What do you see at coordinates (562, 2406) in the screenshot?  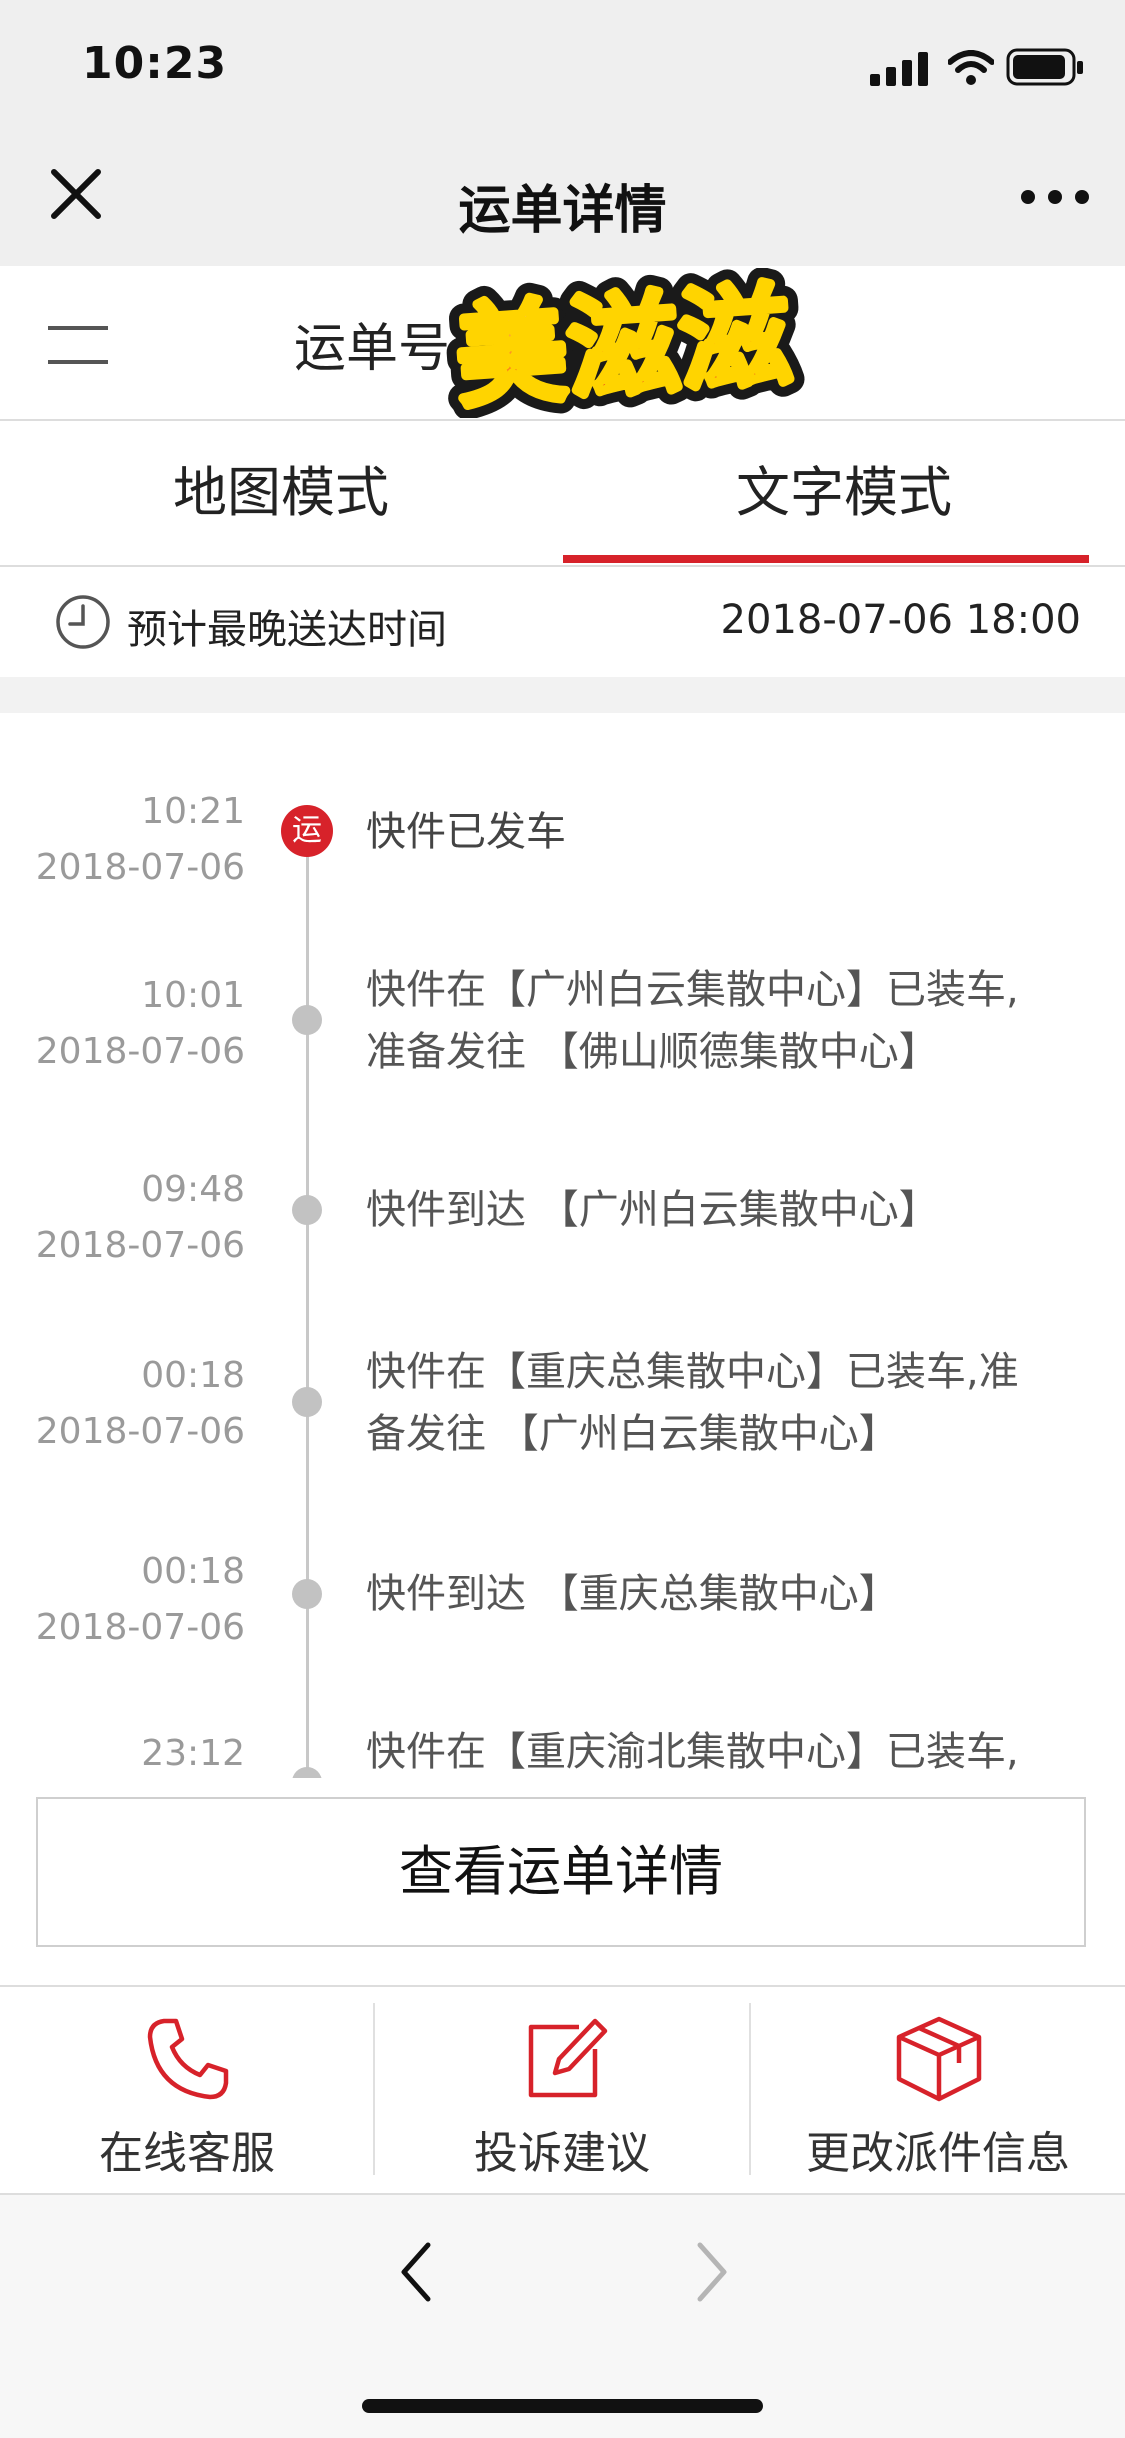 I see `home-indicator` at bounding box center [562, 2406].